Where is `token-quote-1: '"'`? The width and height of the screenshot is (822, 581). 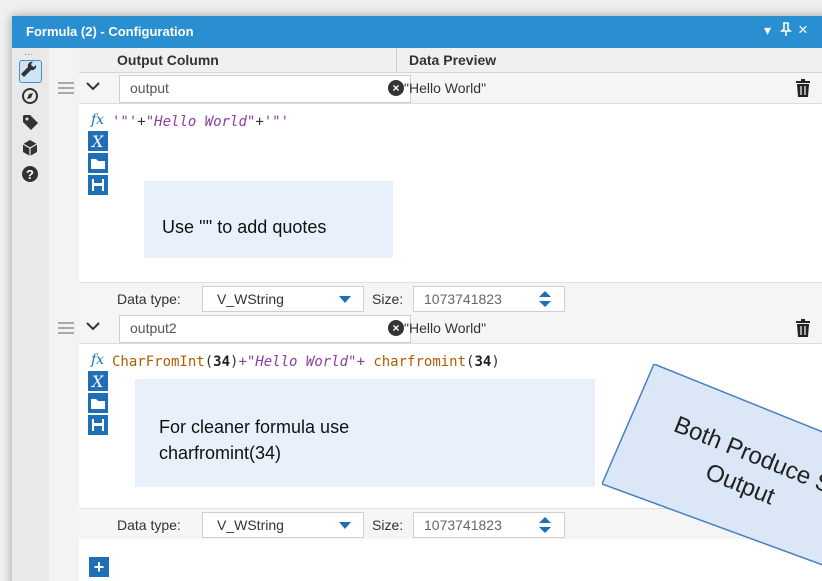
token-quote-1: '"' is located at coordinates (125, 122).